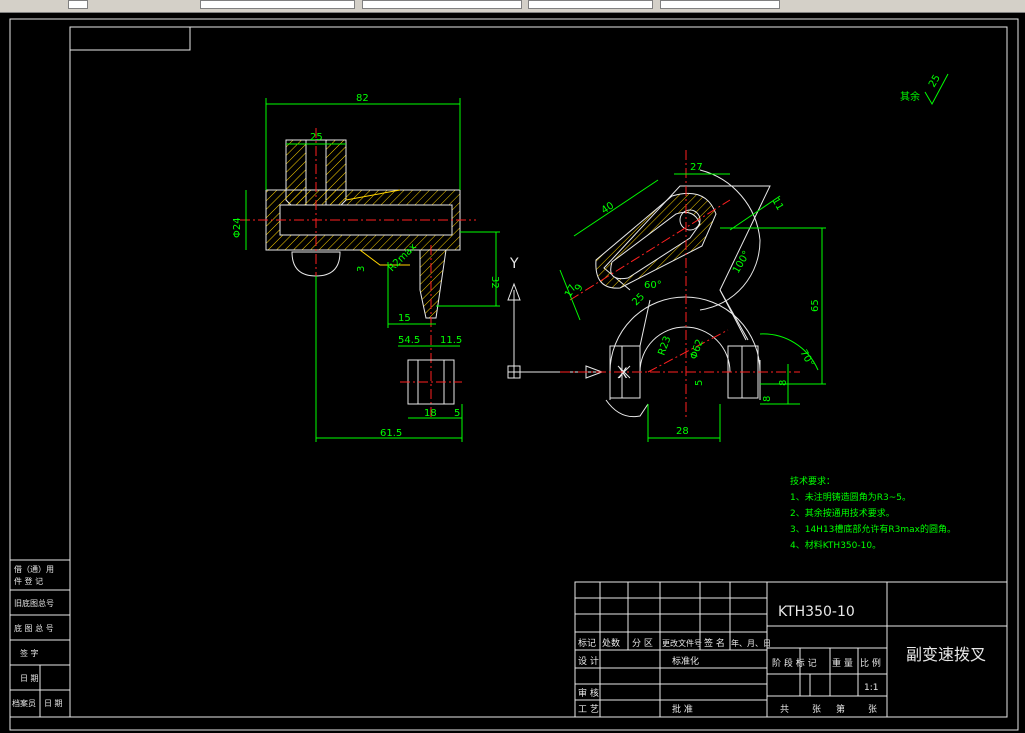 Image resolution: width=1025 pixels, height=733 pixels. What do you see at coordinates (873, 529) in the screenshot?
I see `tech-item: 3、14H13槽底部允许有R3max的圆角。` at bounding box center [873, 529].